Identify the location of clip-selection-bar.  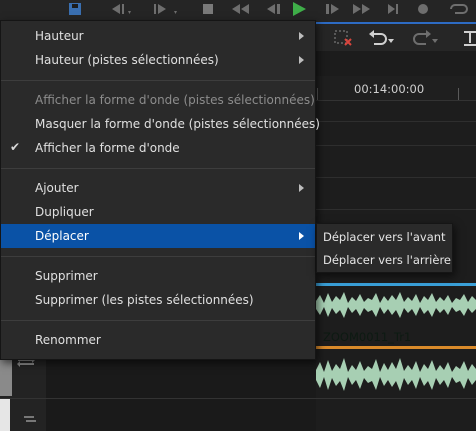
(396, 284).